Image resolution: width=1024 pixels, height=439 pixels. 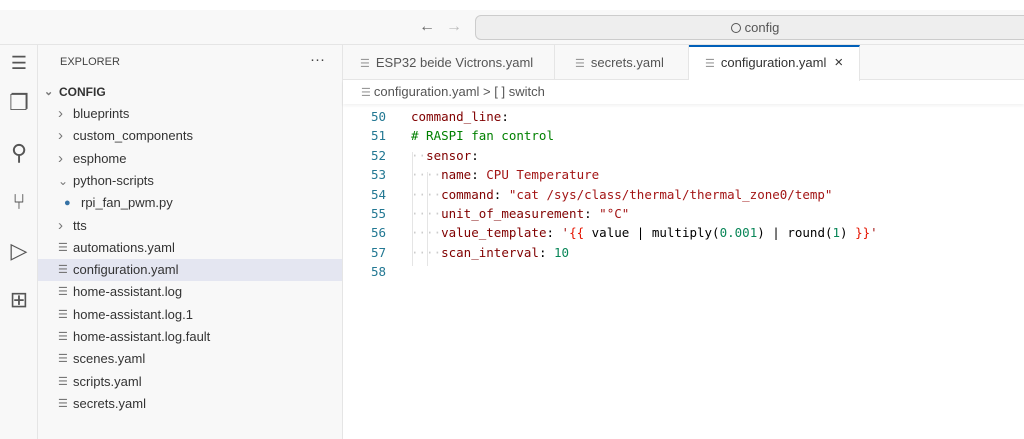 What do you see at coordinates (107, 381) in the screenshot?
I see `tree-item-label: scripts.yaml` at bounding box center [107, 381].